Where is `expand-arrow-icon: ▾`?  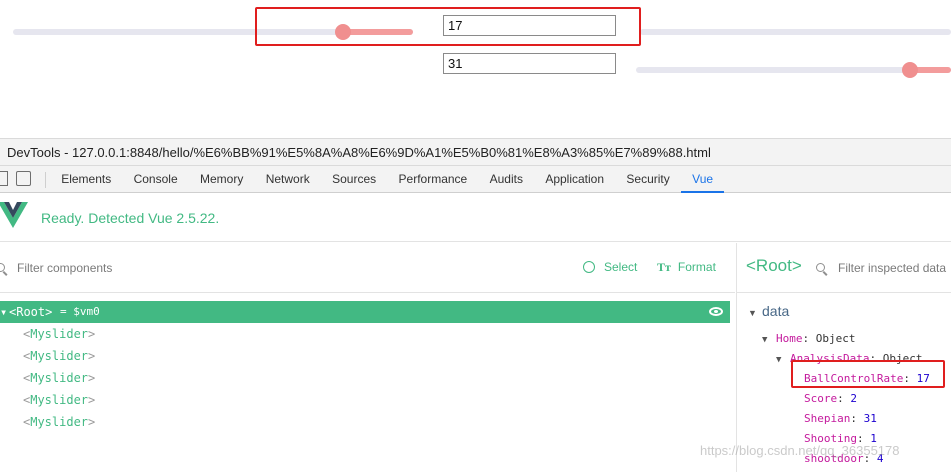
expand-arrow-icon: ▾ is located at coordinates (3, 312).